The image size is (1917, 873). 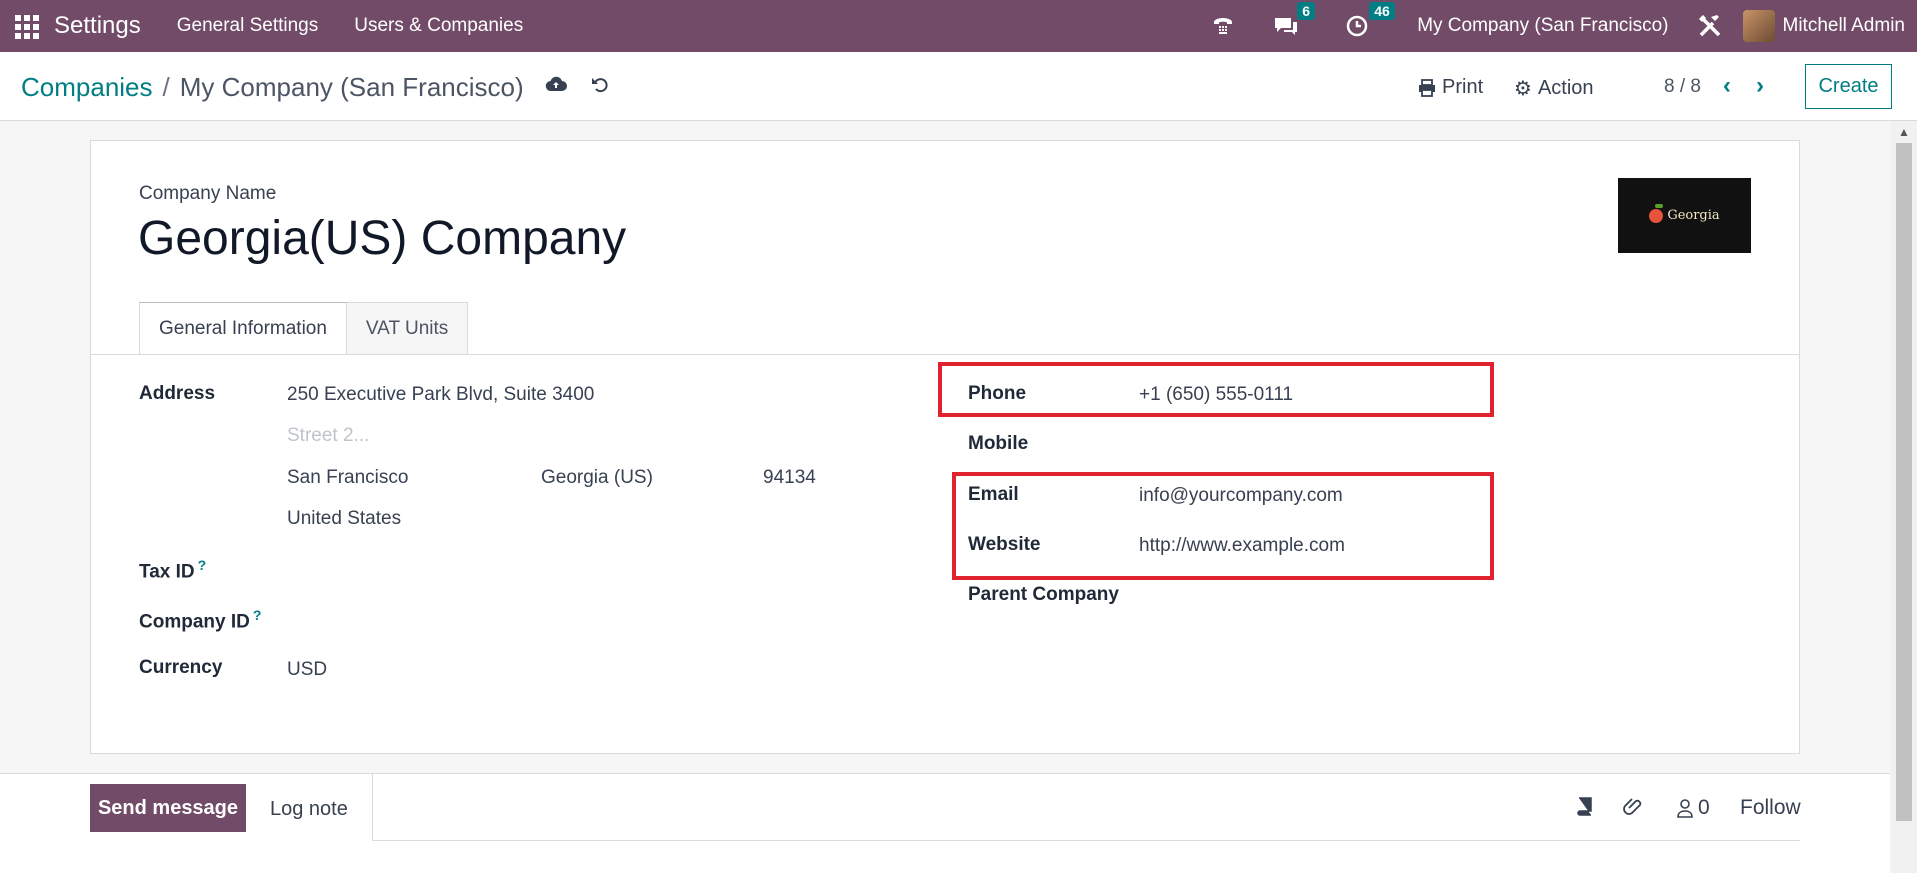 What do you see at coordinates (382, 238) in the screenshot?
I see `company-name-field: Georgia(US) Company` at bounding box center [382, 238].